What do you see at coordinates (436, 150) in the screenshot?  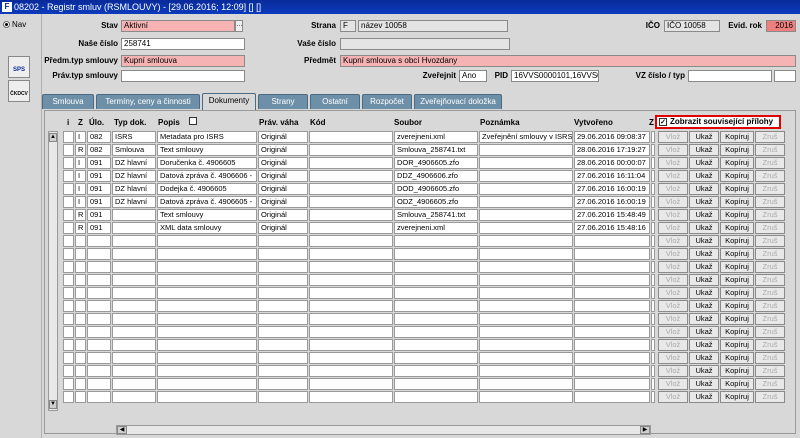 I see `cell-soubor: Smlouva_258741.txt` at bounding box center [436, 150].